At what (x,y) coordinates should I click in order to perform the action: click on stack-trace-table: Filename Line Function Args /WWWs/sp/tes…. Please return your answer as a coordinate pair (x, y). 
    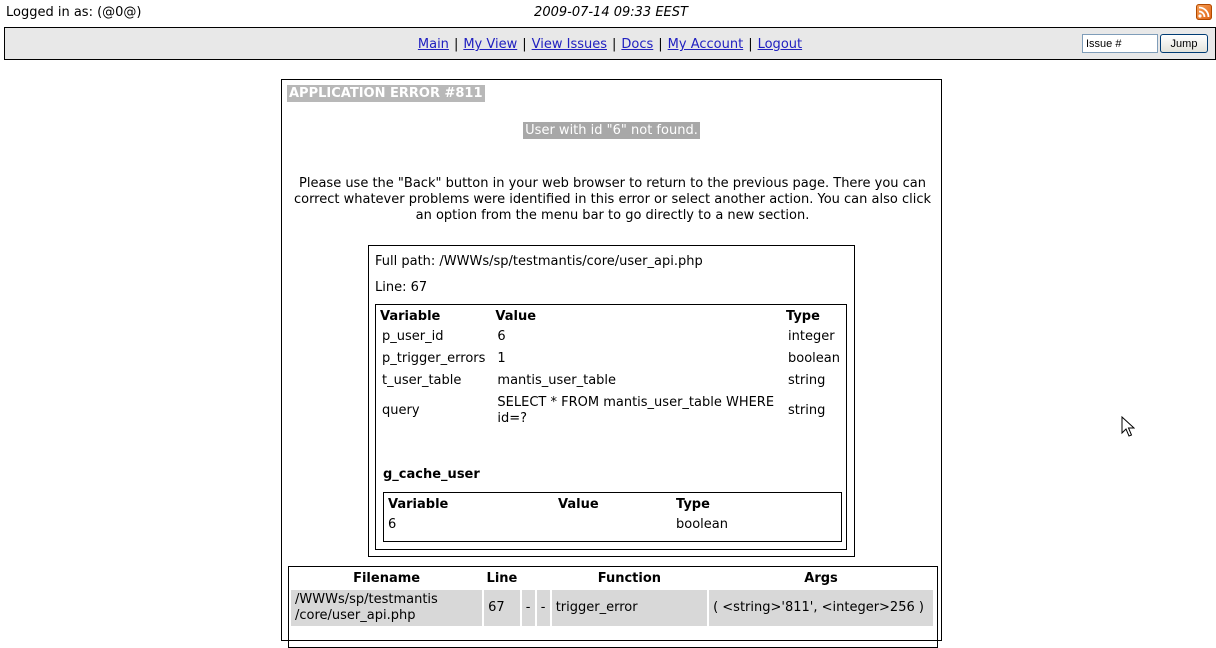
    Looking at the image, I should click on (612, 597).